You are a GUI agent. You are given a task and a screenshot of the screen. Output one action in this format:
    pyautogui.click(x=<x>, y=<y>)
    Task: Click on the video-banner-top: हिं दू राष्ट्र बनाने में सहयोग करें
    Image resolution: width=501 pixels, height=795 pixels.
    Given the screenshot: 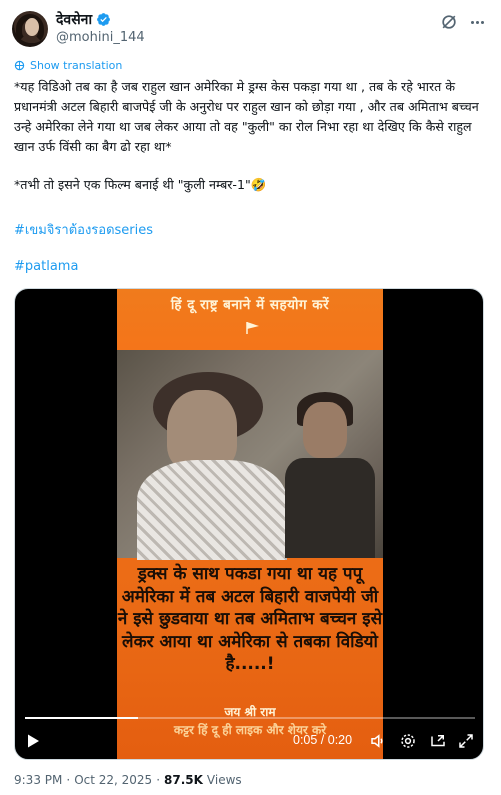 What is the action you would take?
    pyautogui.click(x=250, y=305)
    